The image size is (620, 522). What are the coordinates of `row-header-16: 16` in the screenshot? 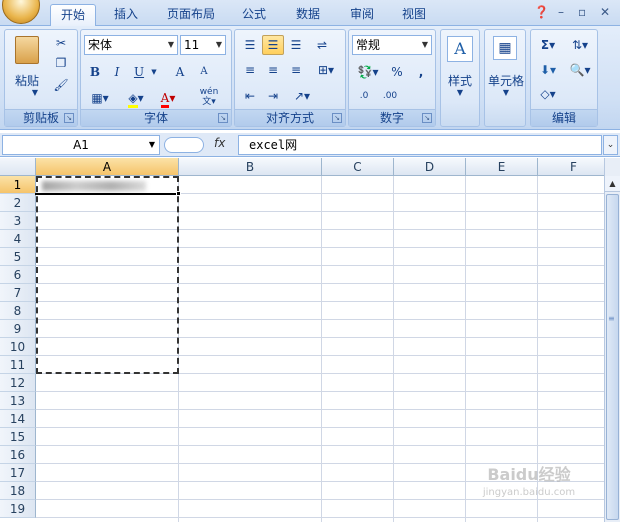 It's located at (18, 455).